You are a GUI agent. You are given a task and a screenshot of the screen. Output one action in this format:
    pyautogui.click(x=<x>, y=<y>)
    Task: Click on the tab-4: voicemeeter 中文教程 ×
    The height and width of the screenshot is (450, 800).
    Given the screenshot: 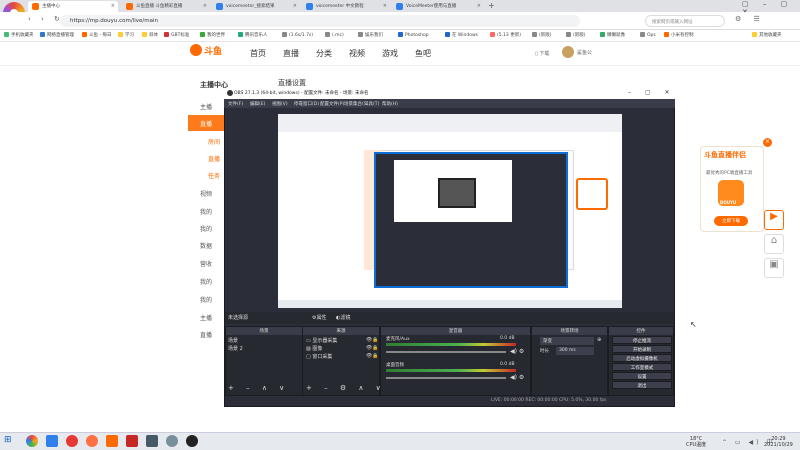 What is the action you would take?
    pyautogui.click(x=346, y=6)
    